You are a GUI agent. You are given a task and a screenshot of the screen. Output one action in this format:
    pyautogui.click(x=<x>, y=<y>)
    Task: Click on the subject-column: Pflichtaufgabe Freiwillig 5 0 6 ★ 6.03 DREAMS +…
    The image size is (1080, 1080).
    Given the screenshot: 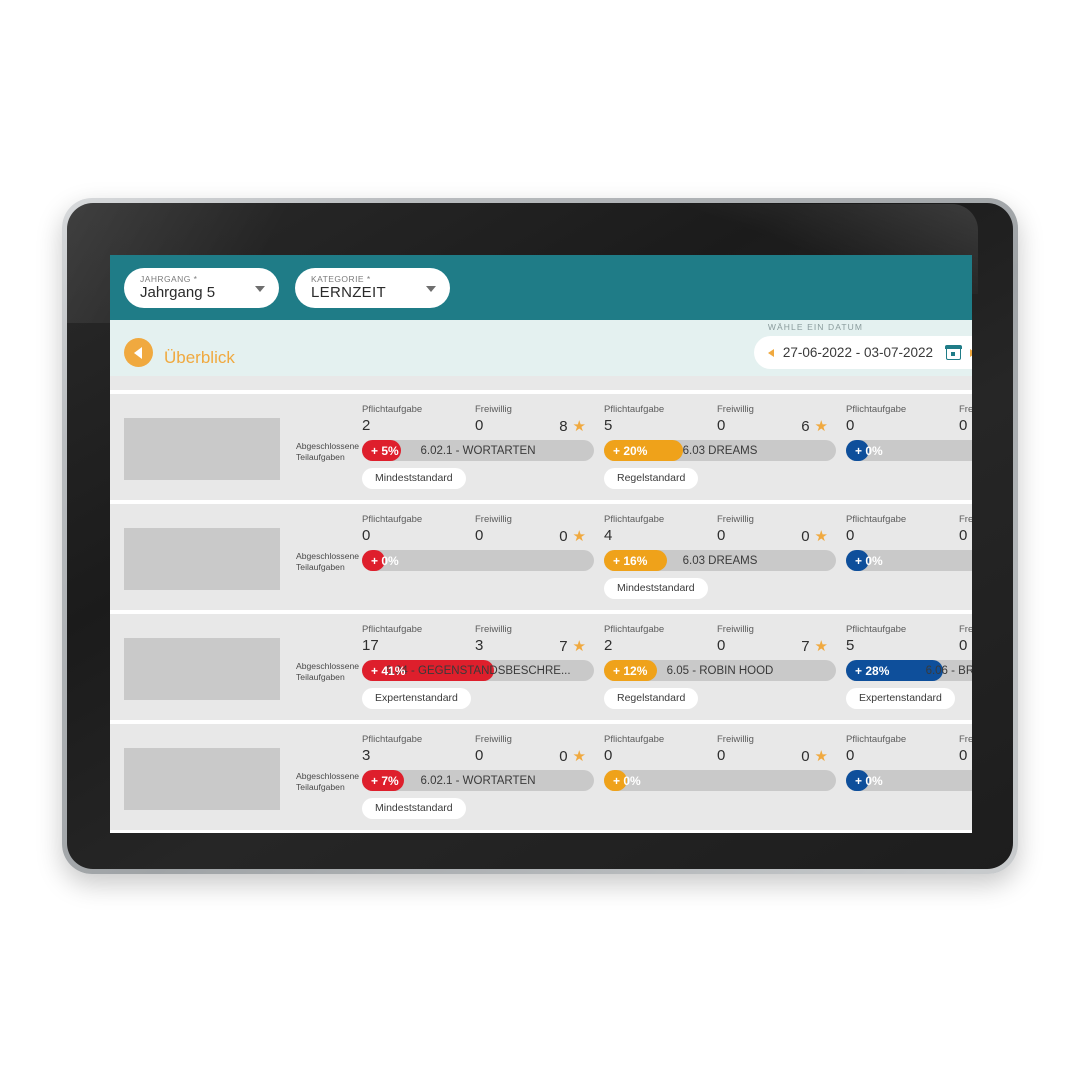 What is the action you would take?
    pyautogui.click(x=725, y=447)
    